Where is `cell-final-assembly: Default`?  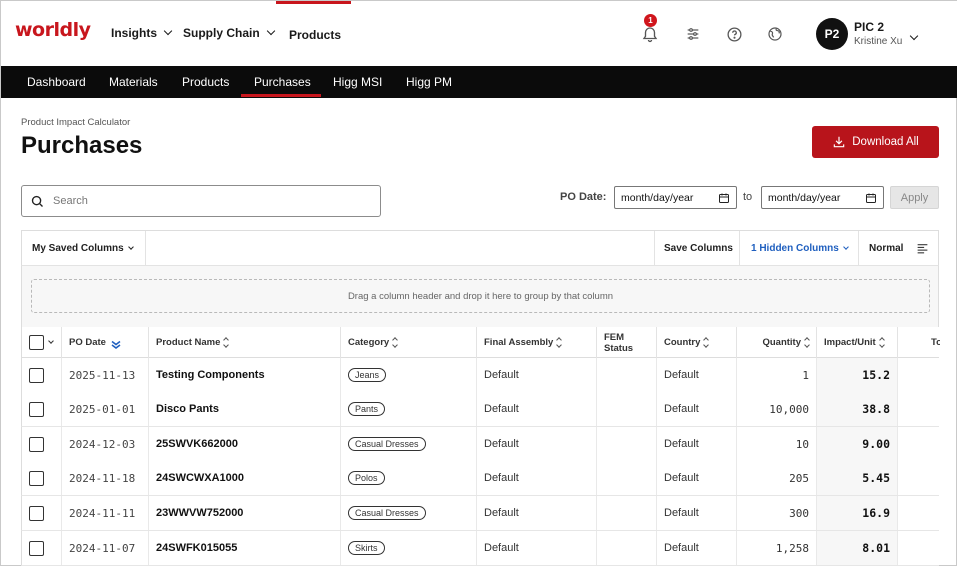 cell-final-assembly: Default is located at coordinates (537, 548).